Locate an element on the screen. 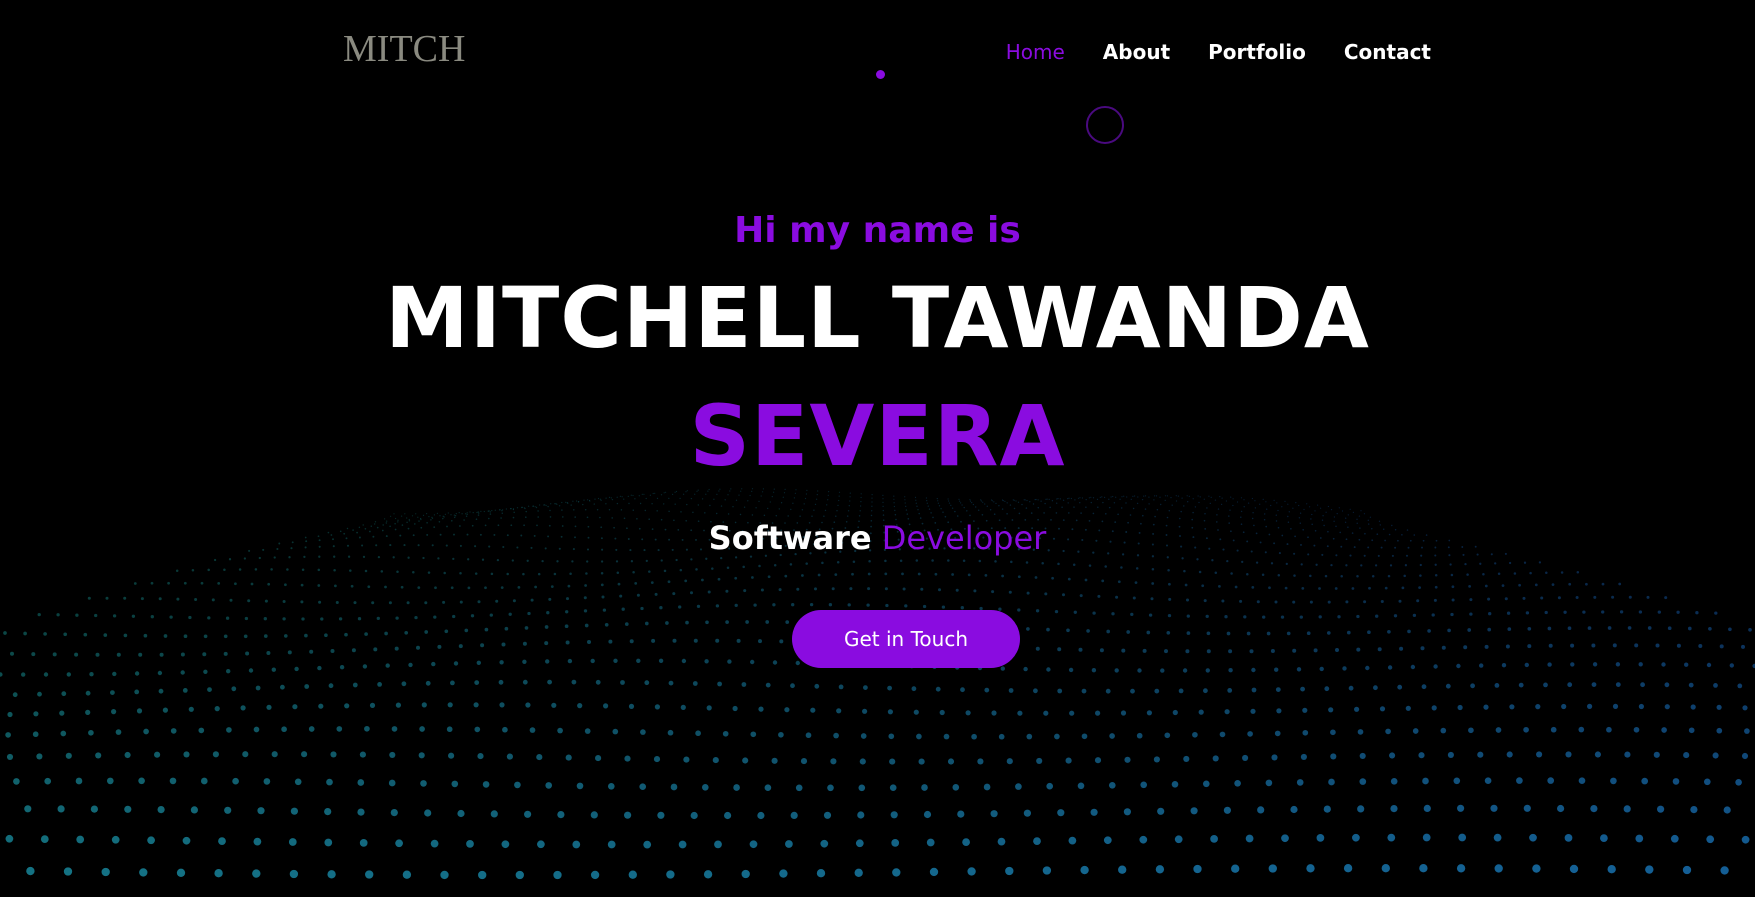 The image size is (1755, 897). get-in-touch-button: Get in Touch is located at coordinates (906, 639).